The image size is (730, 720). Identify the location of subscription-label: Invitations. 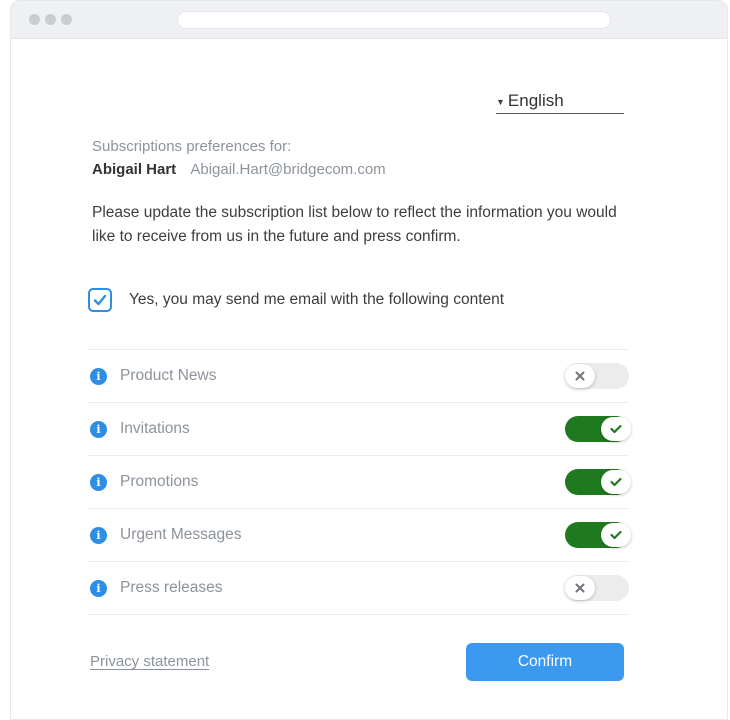
(155, 428).